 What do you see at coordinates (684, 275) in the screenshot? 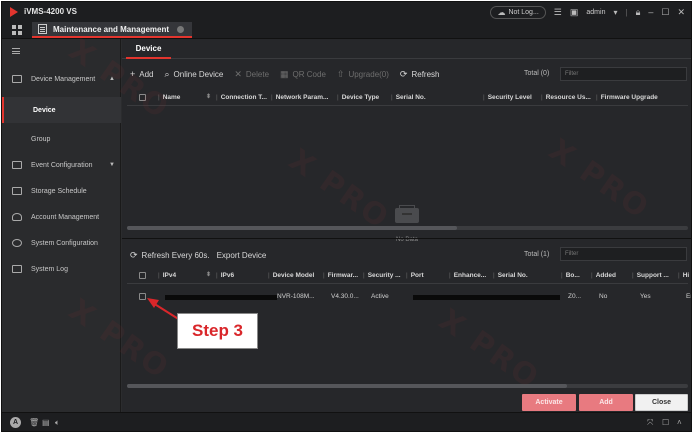
I see `column-header: Hi` at bounding box center [684, 275].